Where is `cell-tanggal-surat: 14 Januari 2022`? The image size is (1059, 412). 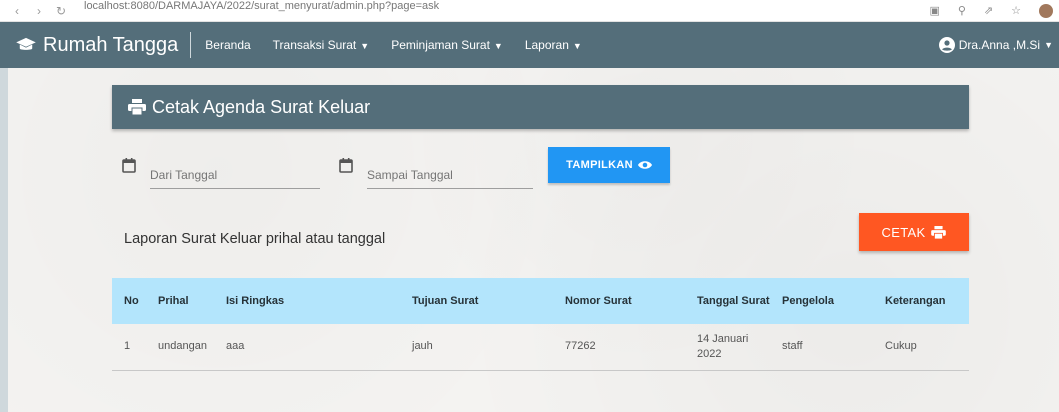
cell-tanggal-surat: 14 Januari 2022 is located at coordinates (727, 347).